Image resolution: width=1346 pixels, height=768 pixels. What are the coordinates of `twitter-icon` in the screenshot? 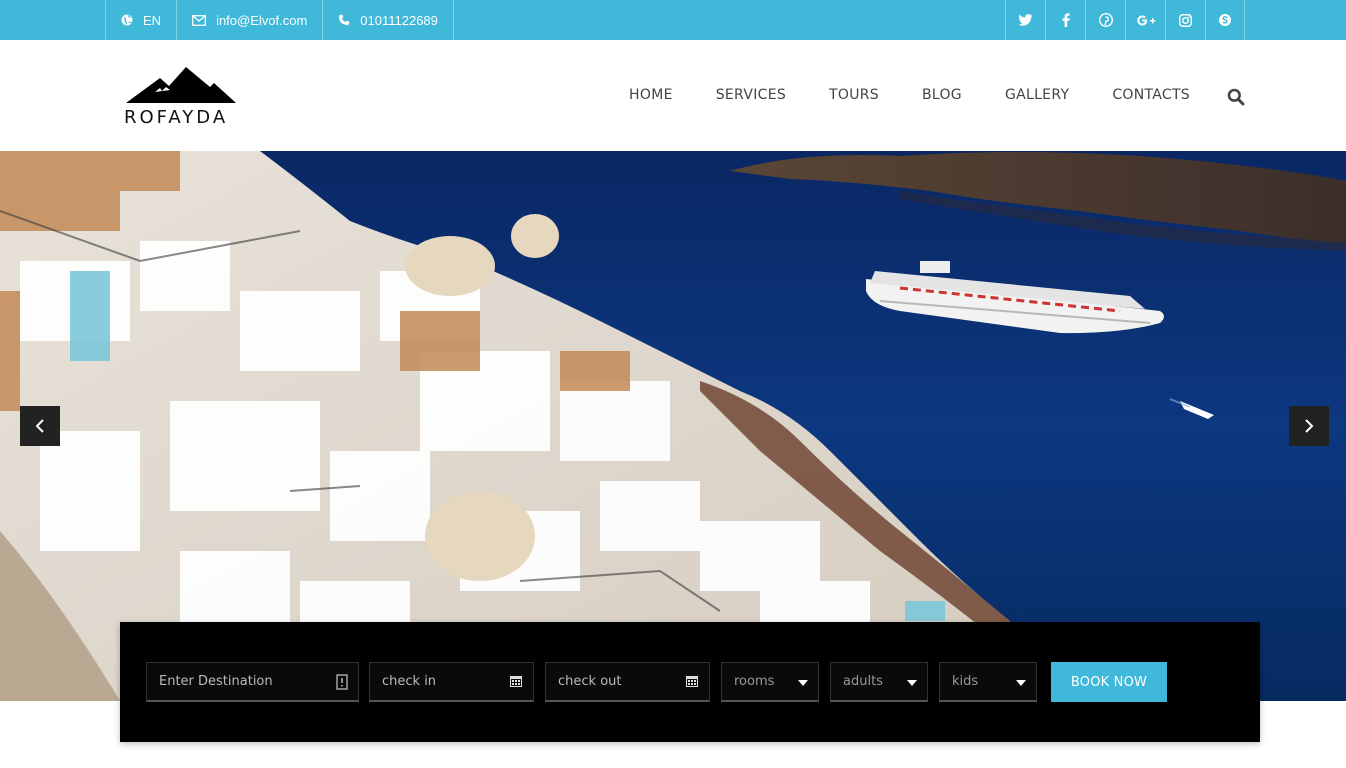 It's located at (1025, 20).